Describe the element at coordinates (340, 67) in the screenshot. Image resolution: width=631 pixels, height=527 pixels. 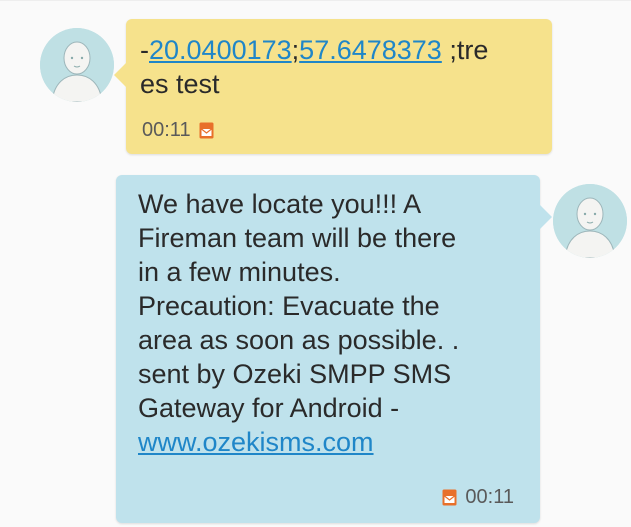
I see `incoming-message-text: -20.0400173;57.6478373 ;tre es test` at that location.